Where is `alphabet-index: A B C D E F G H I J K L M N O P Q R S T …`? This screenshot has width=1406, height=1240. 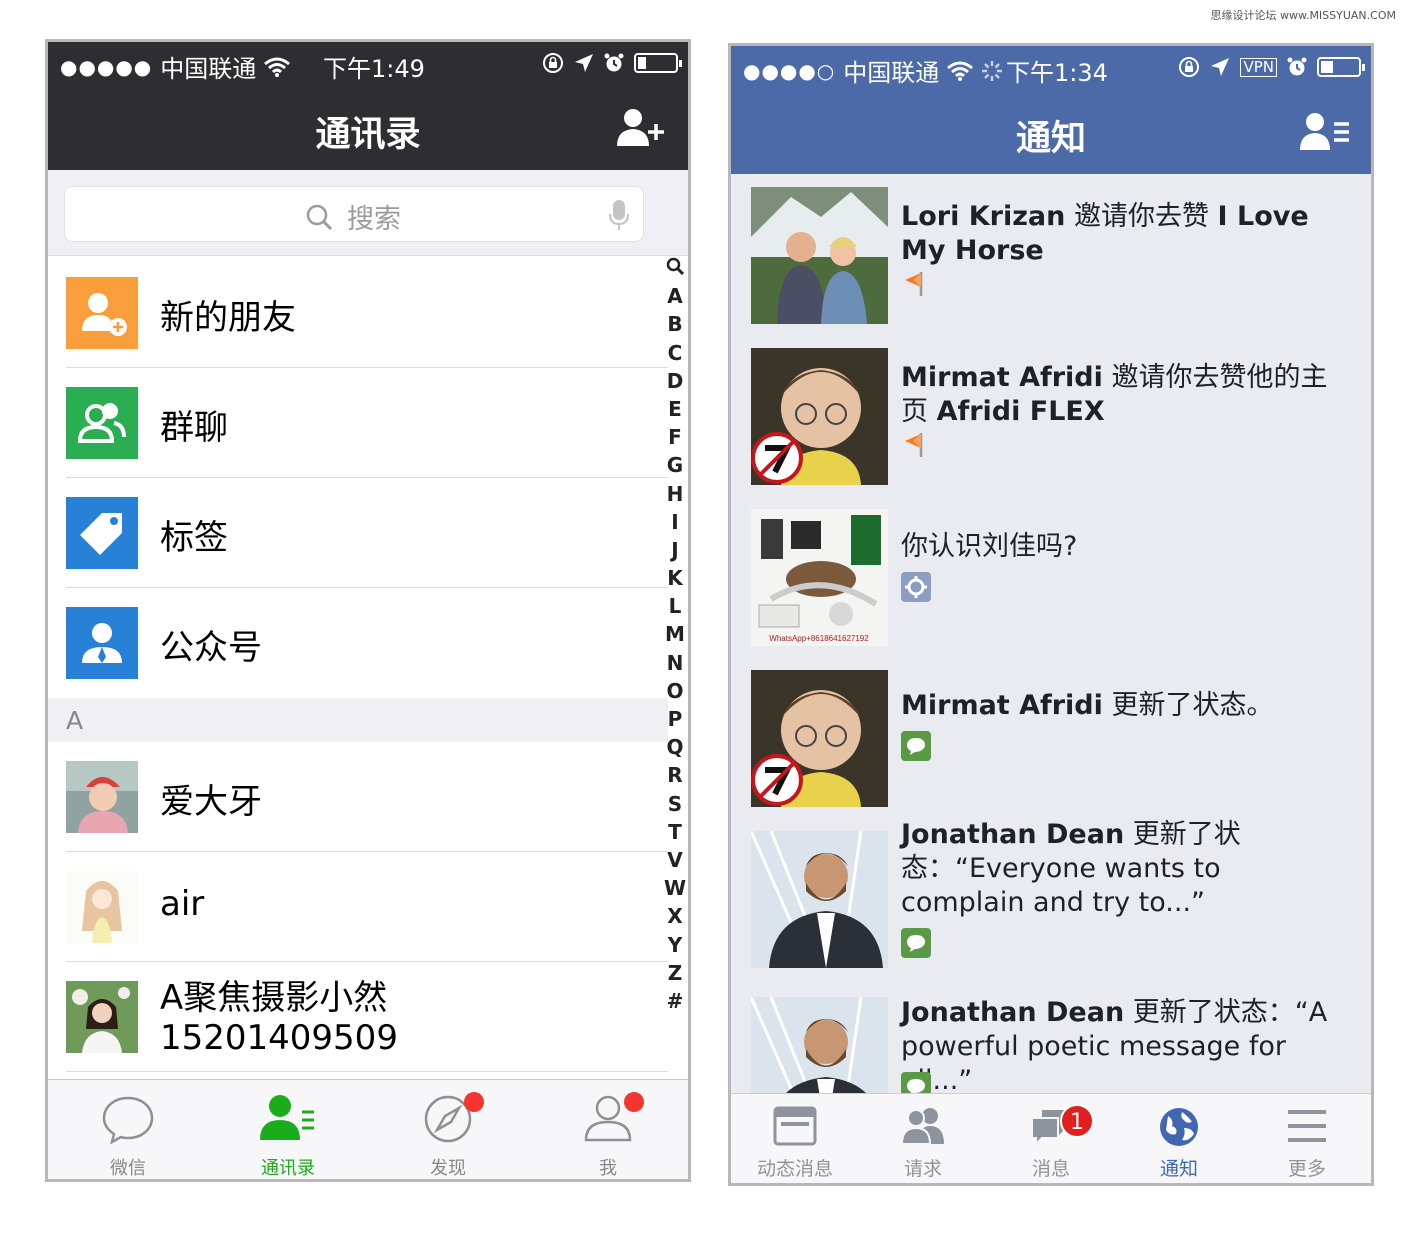
alphabet-index: A B C D E F G H I J K L M N O P Q R S T … is located at coordinates (674, 634).